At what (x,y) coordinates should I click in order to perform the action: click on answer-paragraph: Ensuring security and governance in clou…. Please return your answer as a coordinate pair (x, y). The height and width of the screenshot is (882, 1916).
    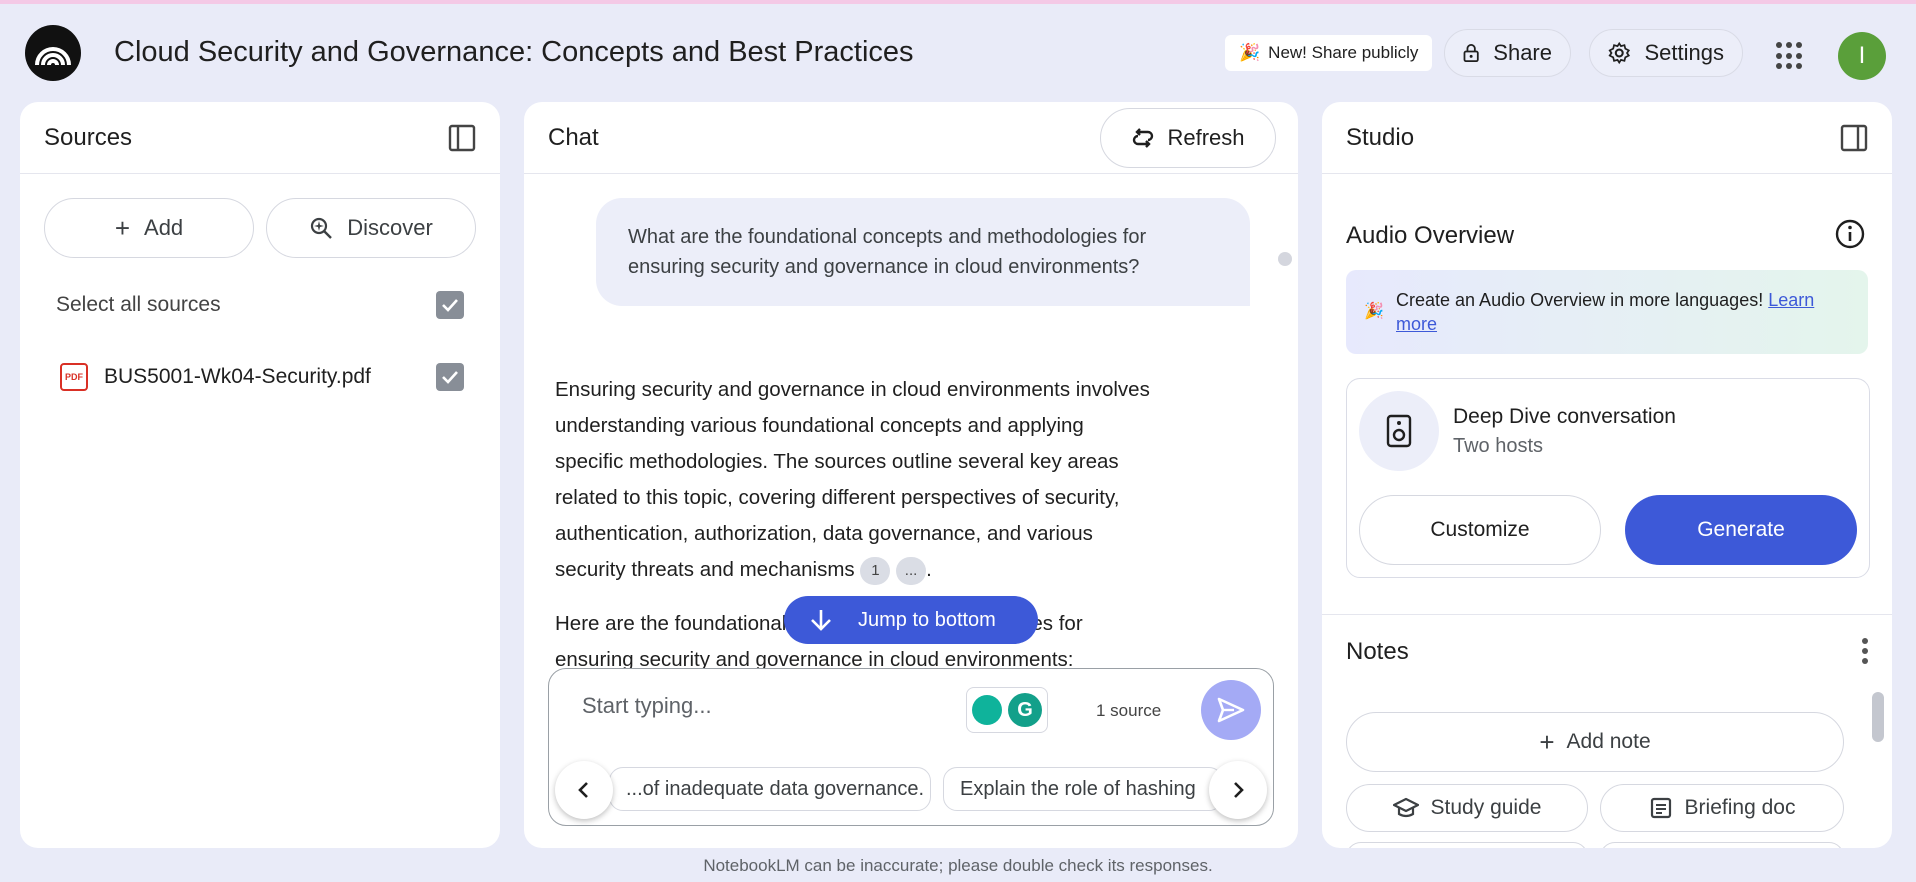
    Looking at the image, I should click on (855, 480).